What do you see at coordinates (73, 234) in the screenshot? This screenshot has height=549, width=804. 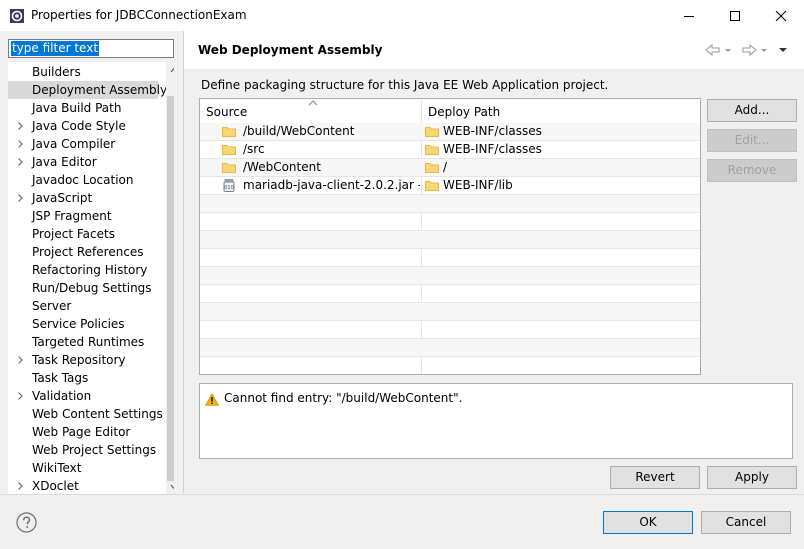 I see `tree-item-label: Project Facets` at bounding box center [73, 234].